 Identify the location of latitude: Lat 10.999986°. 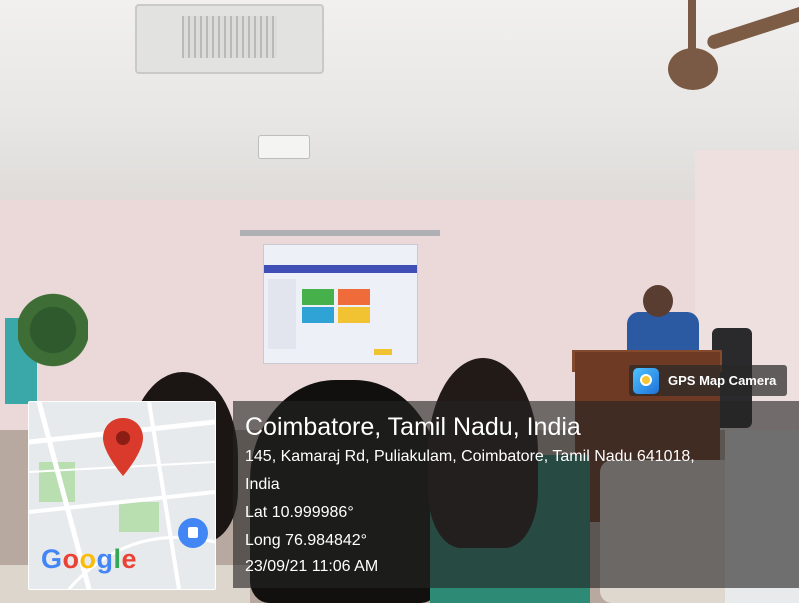
(299, 512).